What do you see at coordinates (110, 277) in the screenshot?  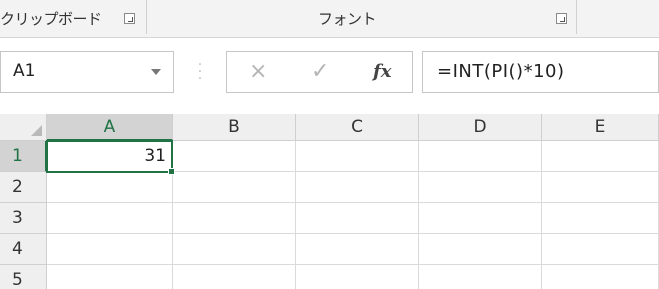 I see `cell-a5` at bounding box center [110, 277].